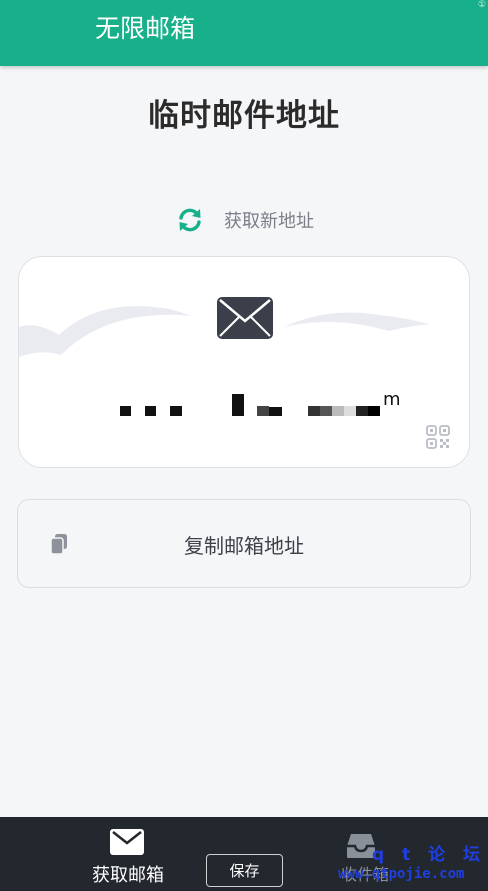 Image resolution: width=488 pixels, height=891 pixels. I want to click on qr-code-icon, so click(438, 437).